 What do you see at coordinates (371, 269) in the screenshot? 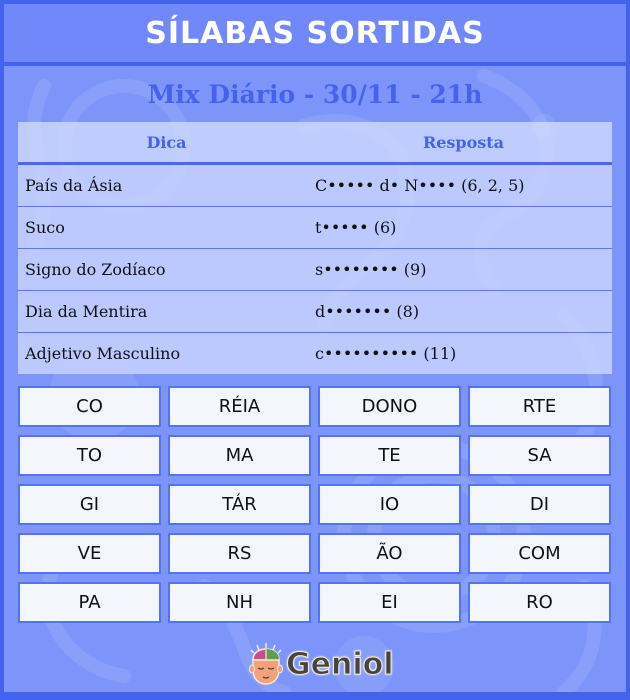
I see `answer-cell: s•••••••• (9)` at bounding box center [371, 269].